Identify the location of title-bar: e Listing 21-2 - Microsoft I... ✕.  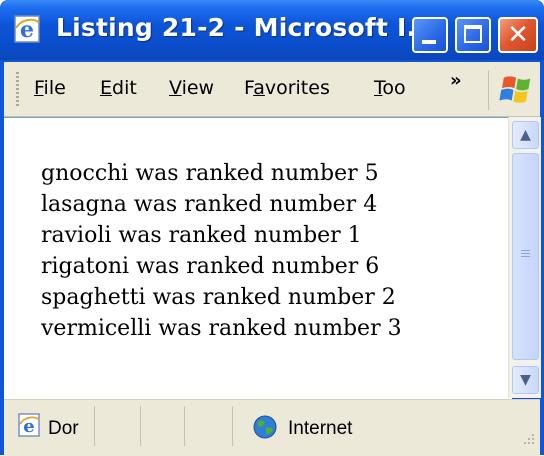
(272, 30).